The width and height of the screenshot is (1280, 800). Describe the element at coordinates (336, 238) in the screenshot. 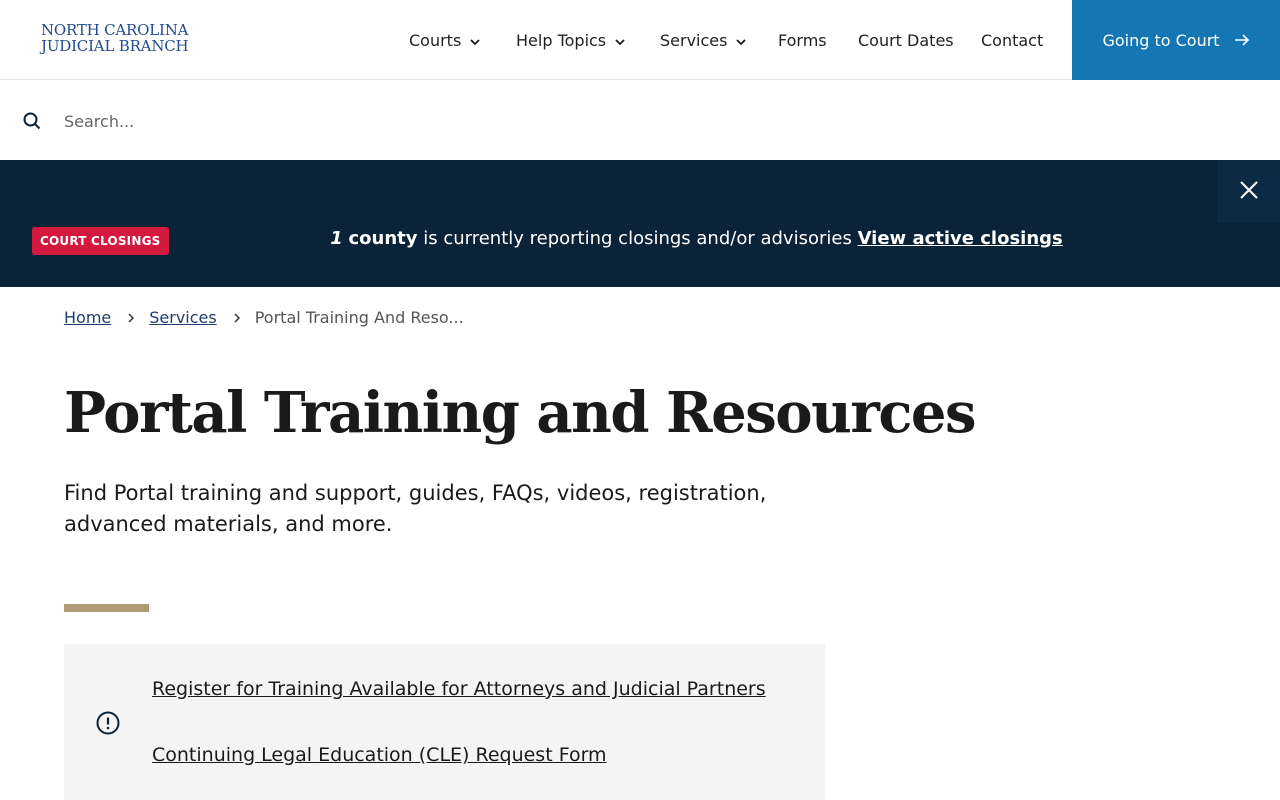

I see `closing-count: 1` at that location.